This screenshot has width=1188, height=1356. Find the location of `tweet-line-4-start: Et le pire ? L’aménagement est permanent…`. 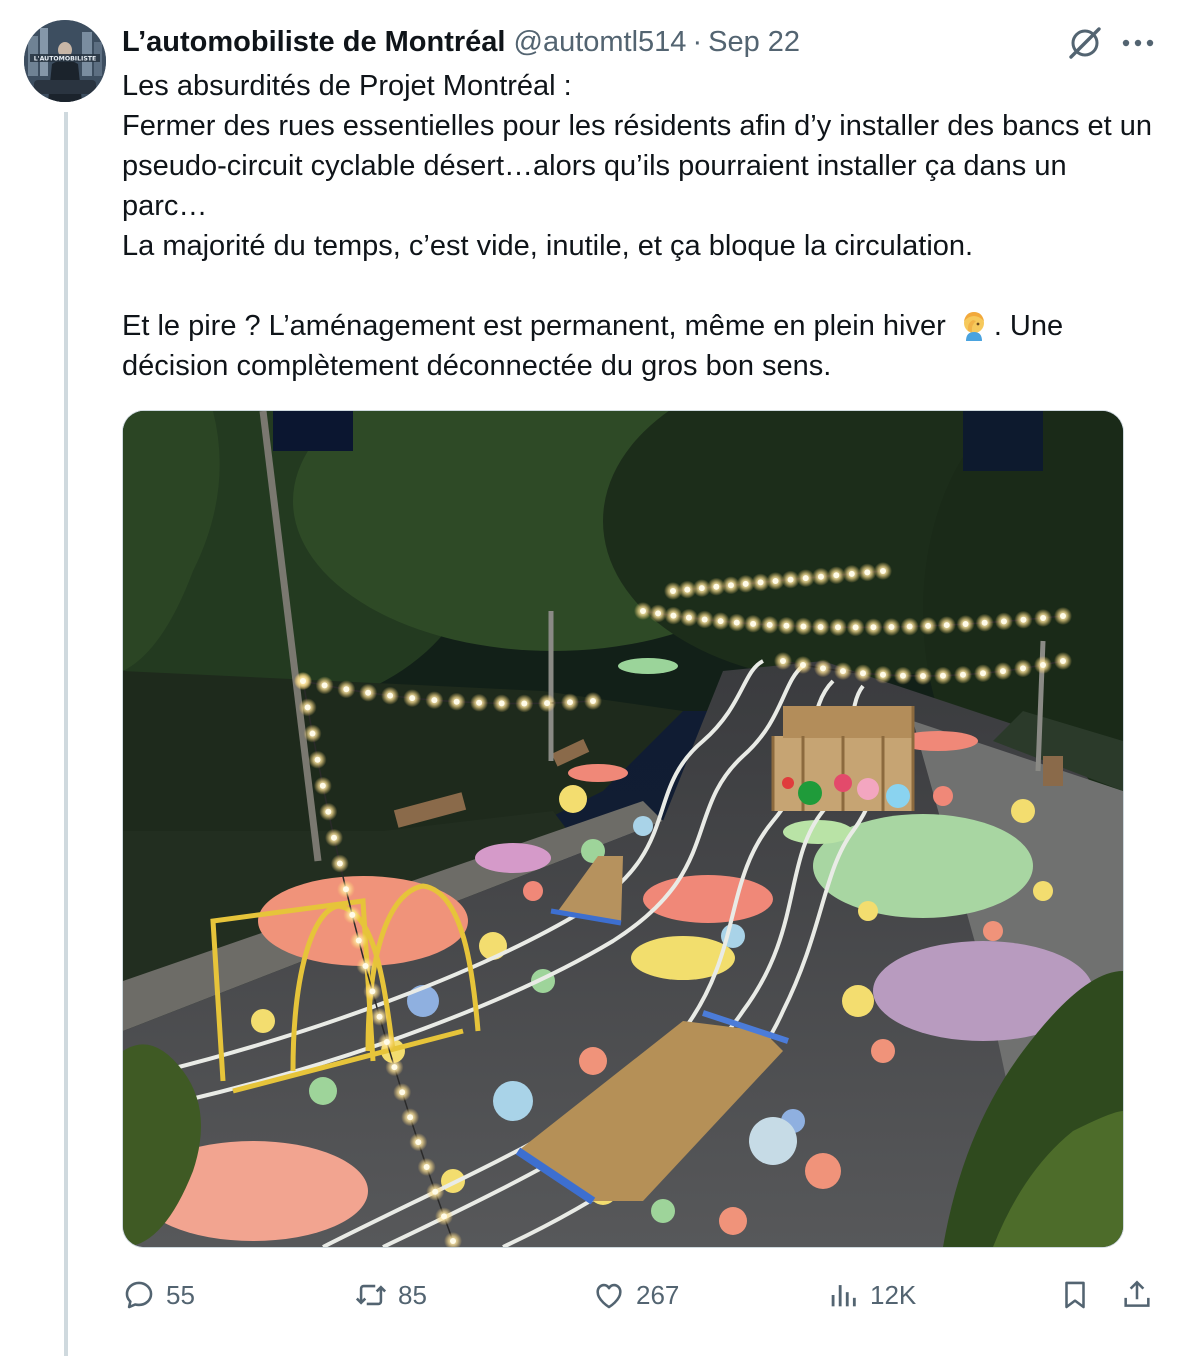

tweet-line-4-start: Et le pire ? L’aménagement est permanent… is located at coordinates (534, 326).